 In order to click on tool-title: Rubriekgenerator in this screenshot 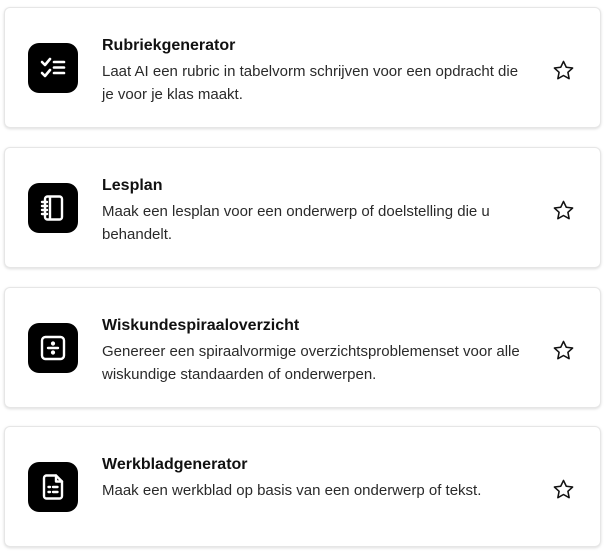, I will do `click(169, 45)`.